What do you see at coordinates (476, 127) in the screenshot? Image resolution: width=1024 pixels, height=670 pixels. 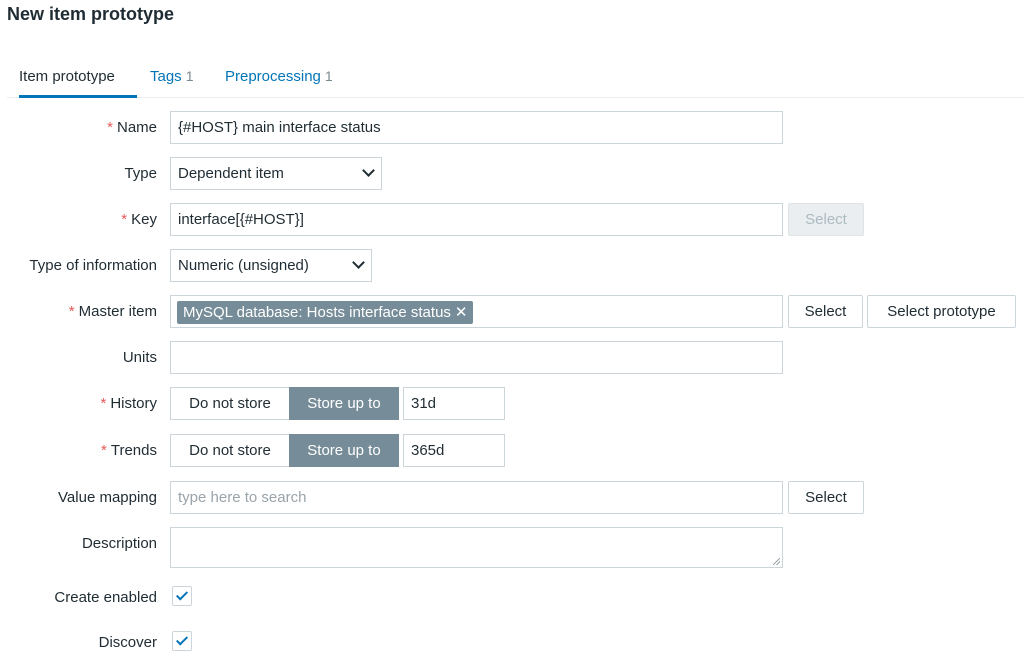 I see `name-input: {#HOST} main interface status` at bounding box center [476, 127].